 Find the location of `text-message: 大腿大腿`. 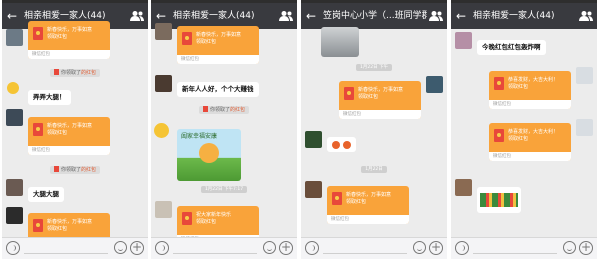

text-message: 大腿大腿 is located at coordinates (46, 194).